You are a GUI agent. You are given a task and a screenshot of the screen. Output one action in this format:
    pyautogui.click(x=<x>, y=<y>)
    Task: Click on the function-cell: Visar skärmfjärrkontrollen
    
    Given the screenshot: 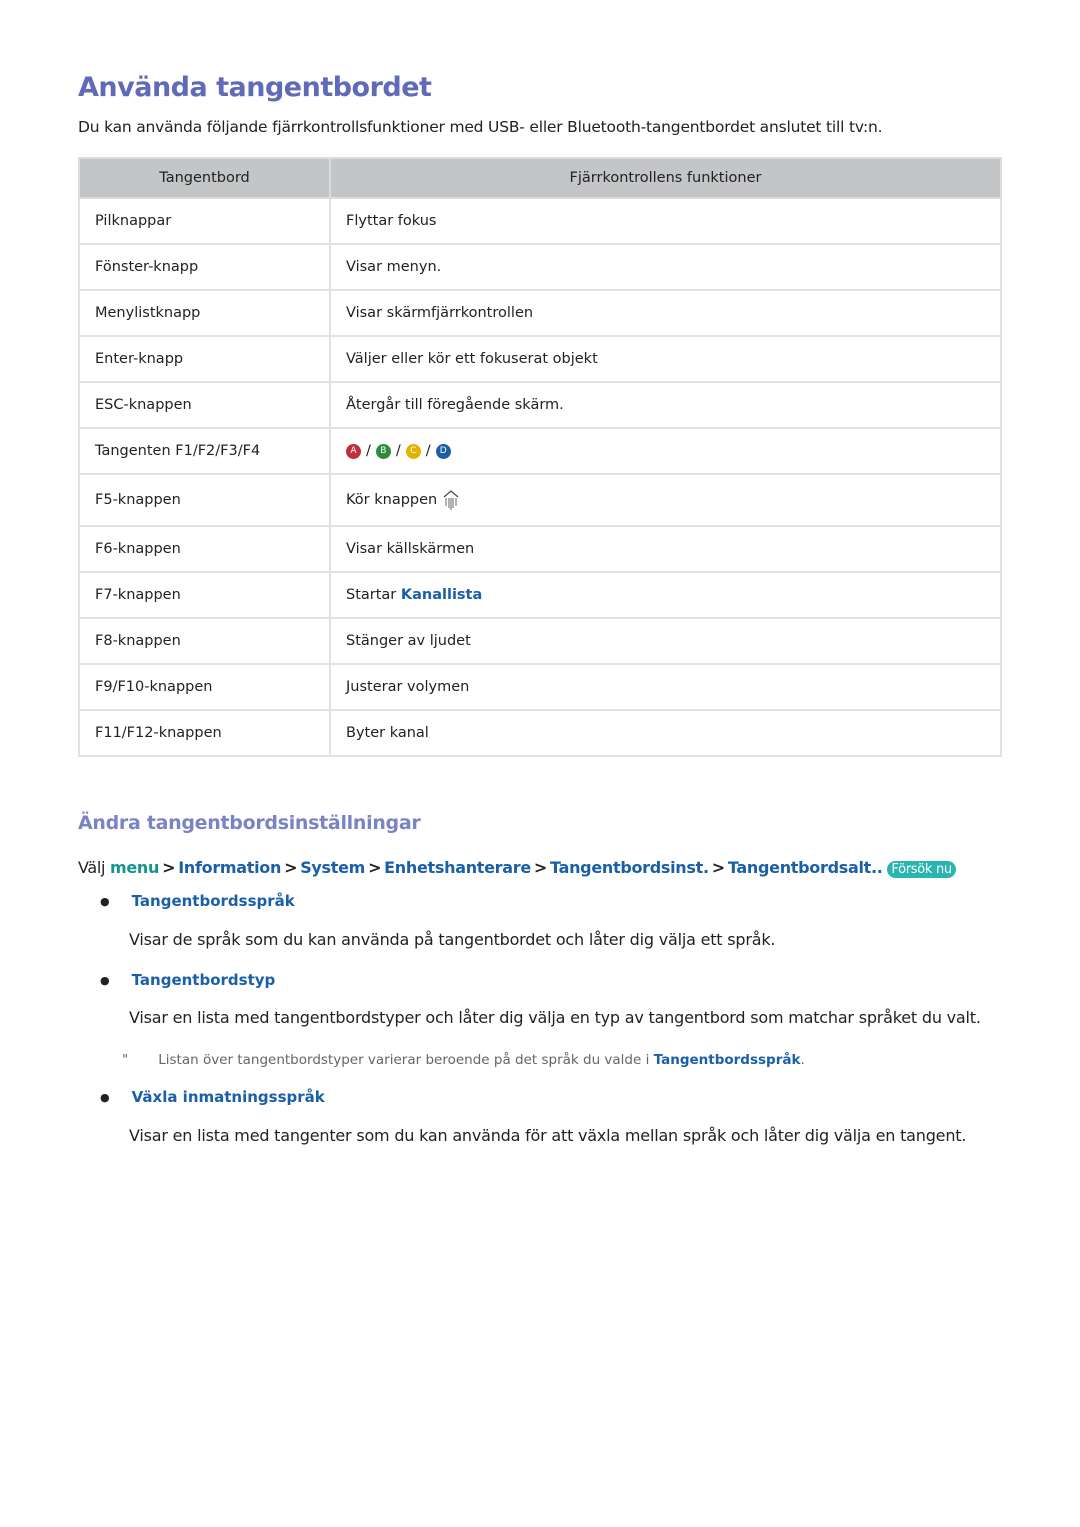 What is the action you would take?
    pyautogui.click(x=665, y=313)
    